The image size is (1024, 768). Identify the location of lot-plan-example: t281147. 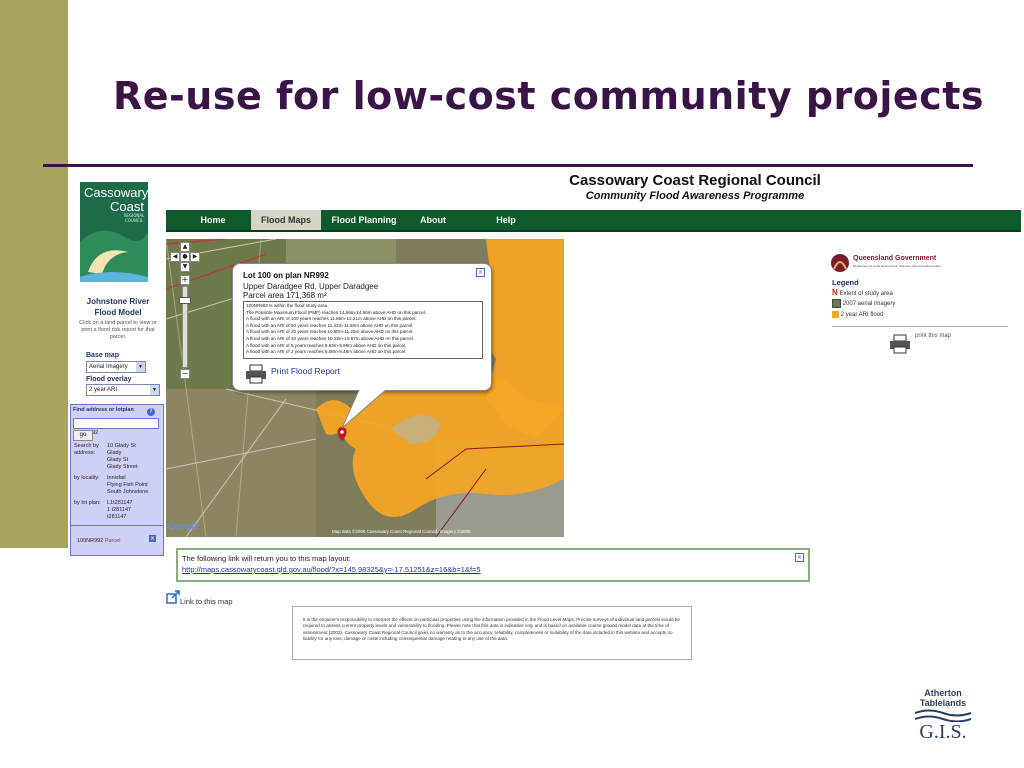
(120, 517).